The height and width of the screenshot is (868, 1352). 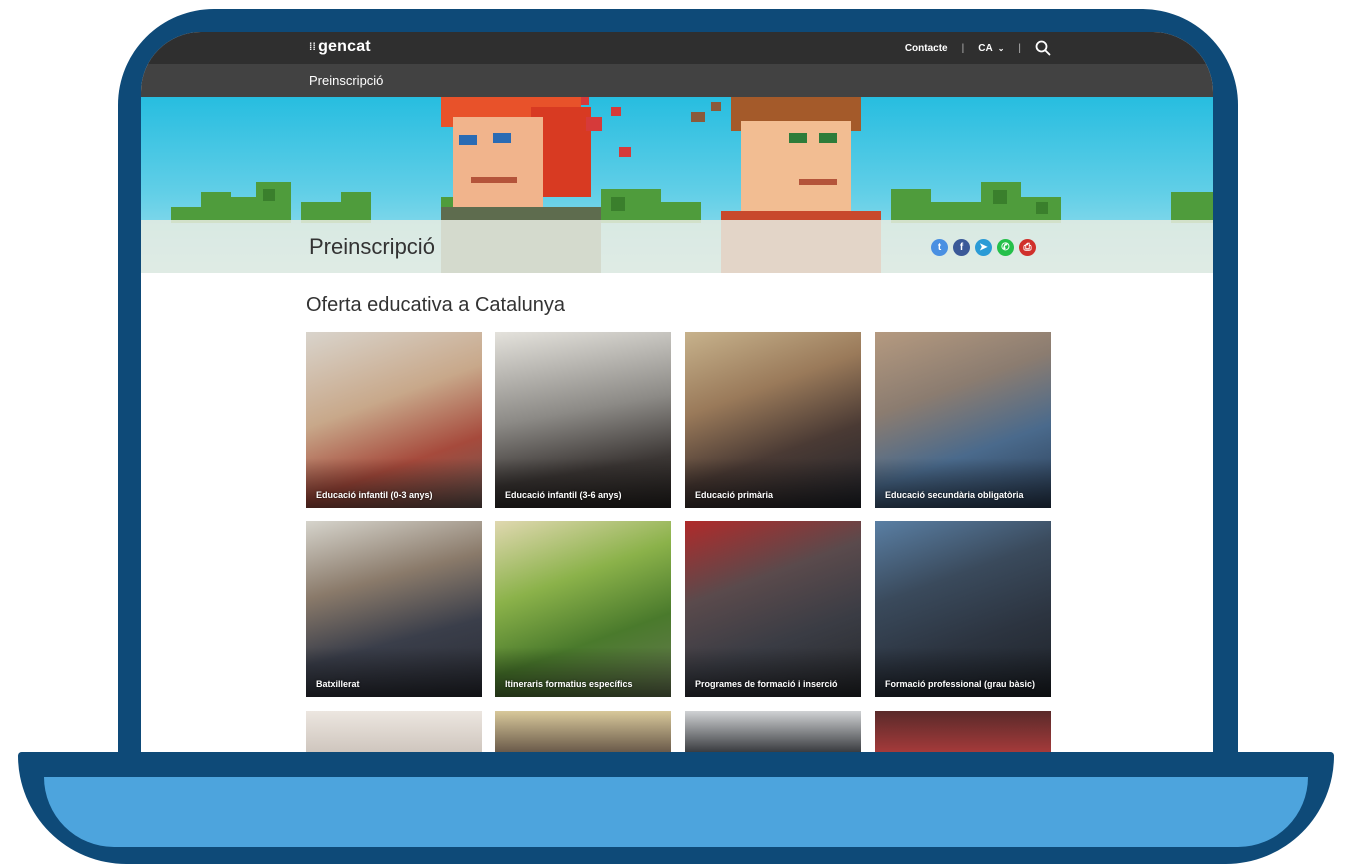 I want to click on card-secundaria: Educació secundària obligatòria, so click(x=963, y=420).